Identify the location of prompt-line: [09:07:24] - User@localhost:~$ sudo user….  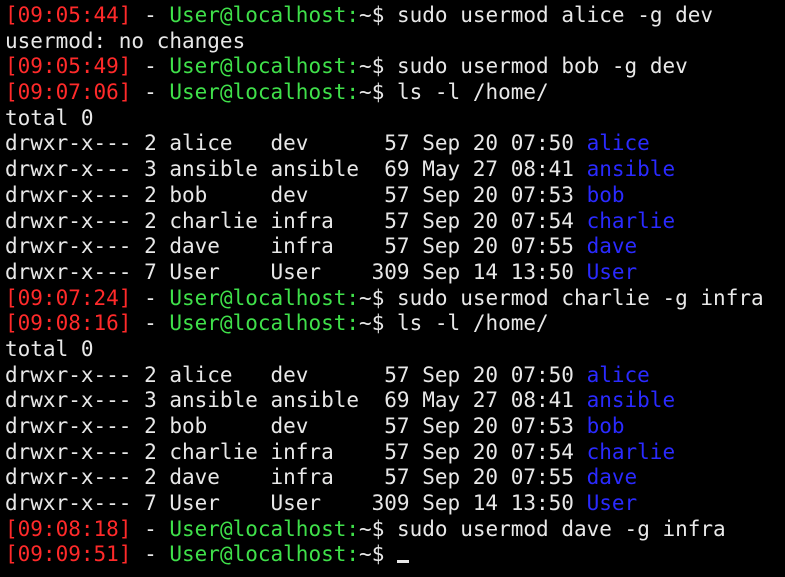
(395, 299).